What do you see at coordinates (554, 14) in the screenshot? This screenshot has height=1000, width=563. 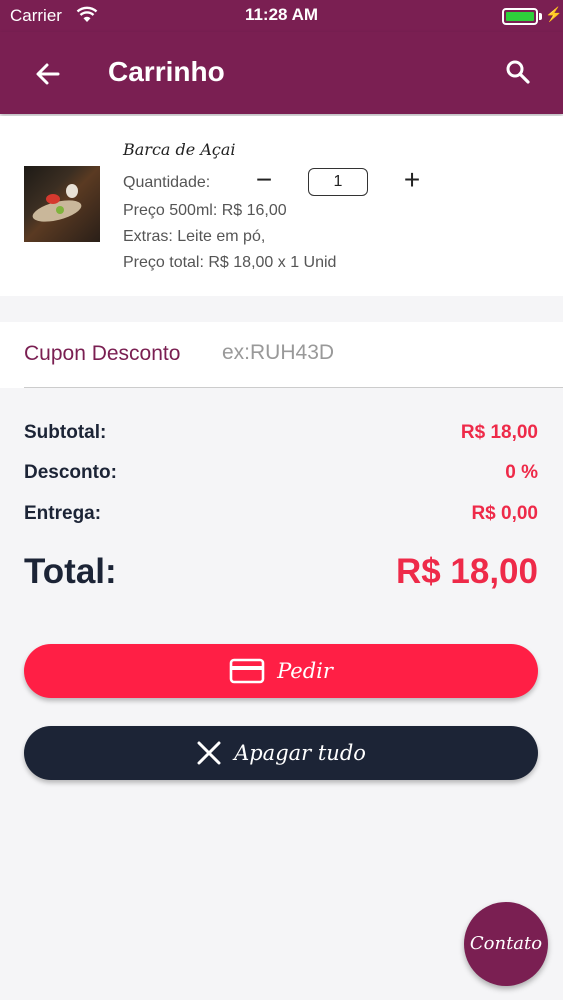 I see `charging-icon: ⚡` at bounding box center [554, 14].